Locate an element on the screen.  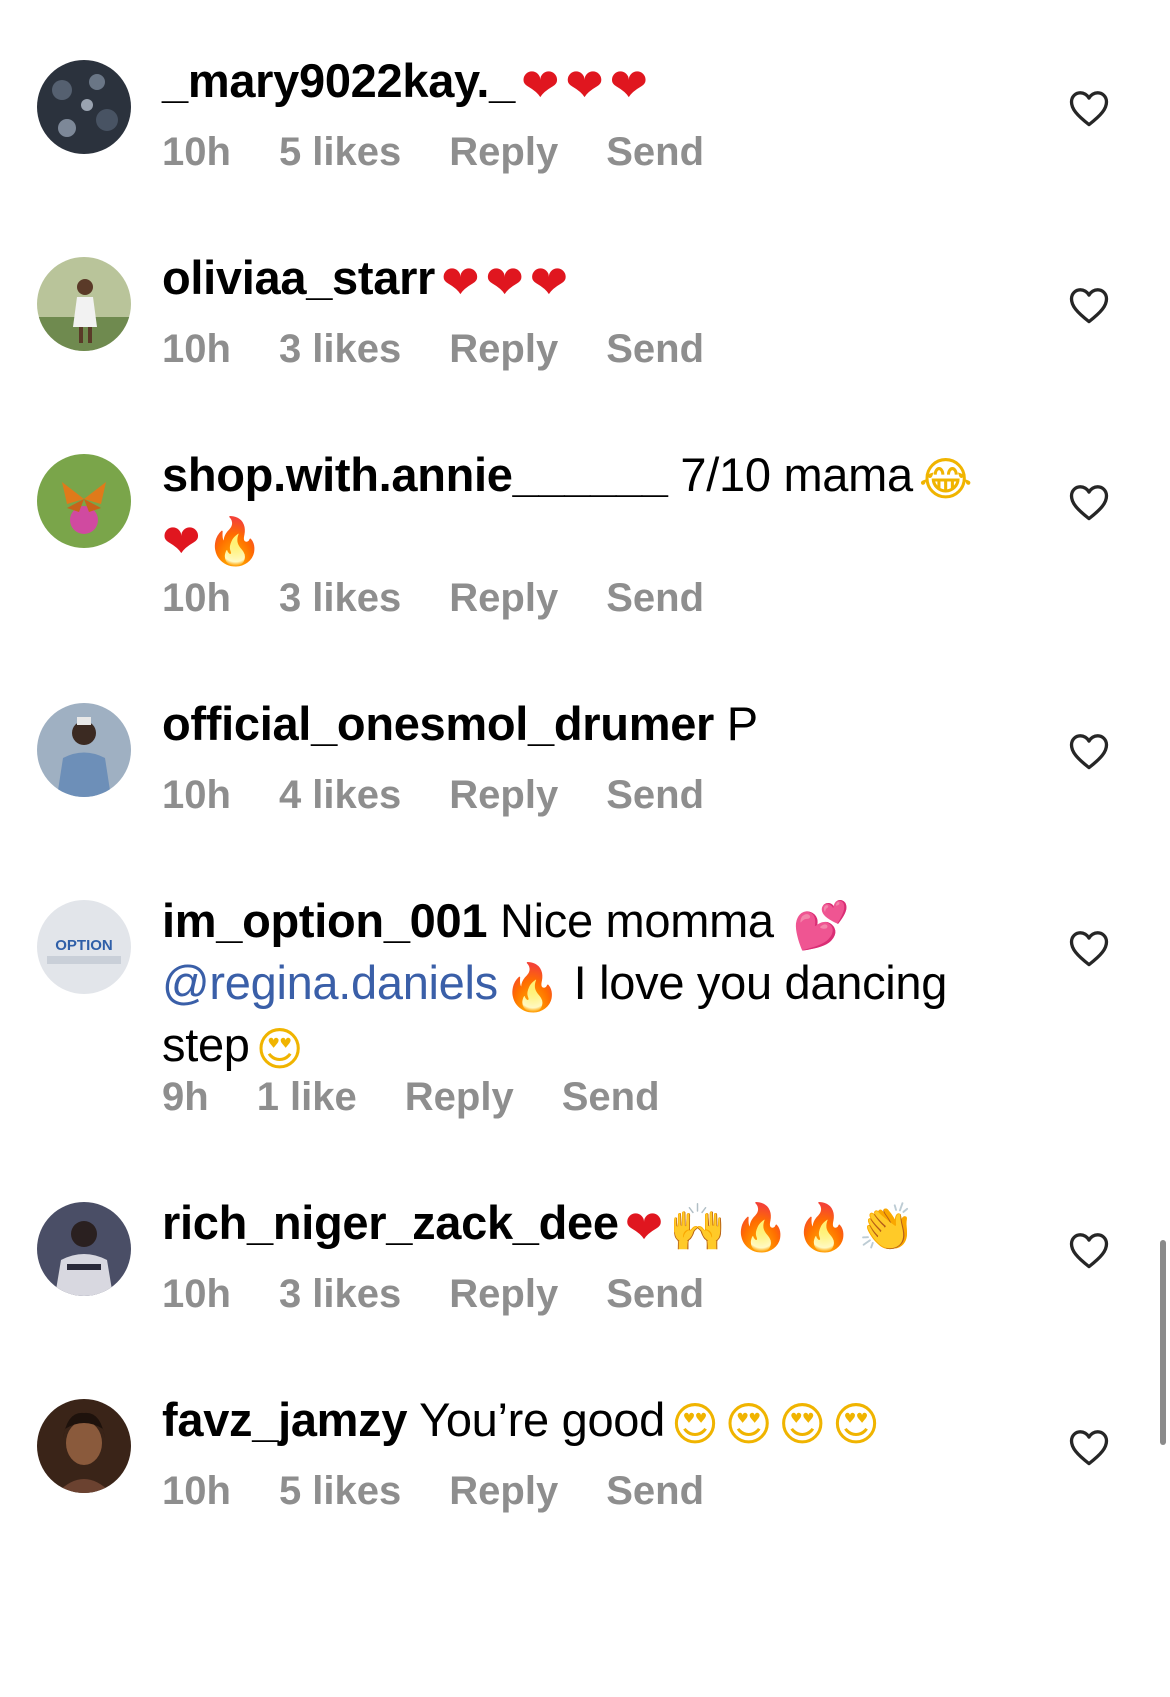
mention-link: @regina.daniels is located at coordinates (330, 982).